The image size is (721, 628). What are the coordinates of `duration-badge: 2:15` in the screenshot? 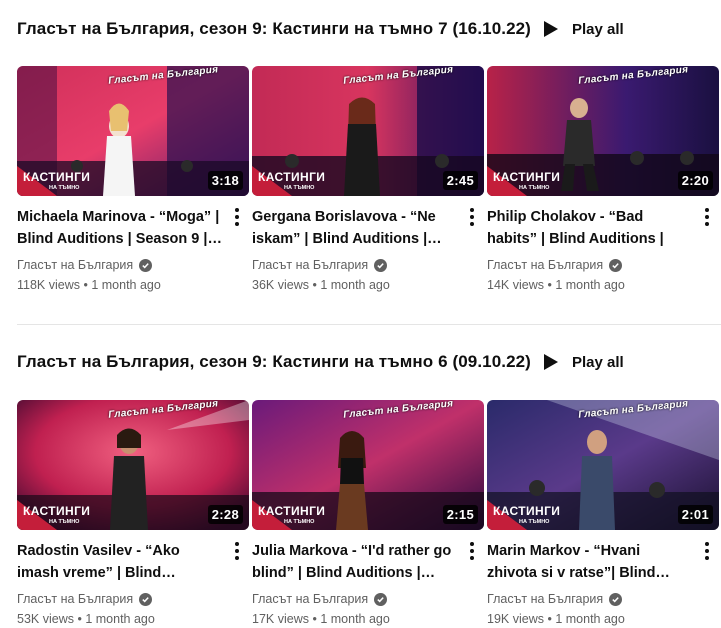 It's located at (460, 514).